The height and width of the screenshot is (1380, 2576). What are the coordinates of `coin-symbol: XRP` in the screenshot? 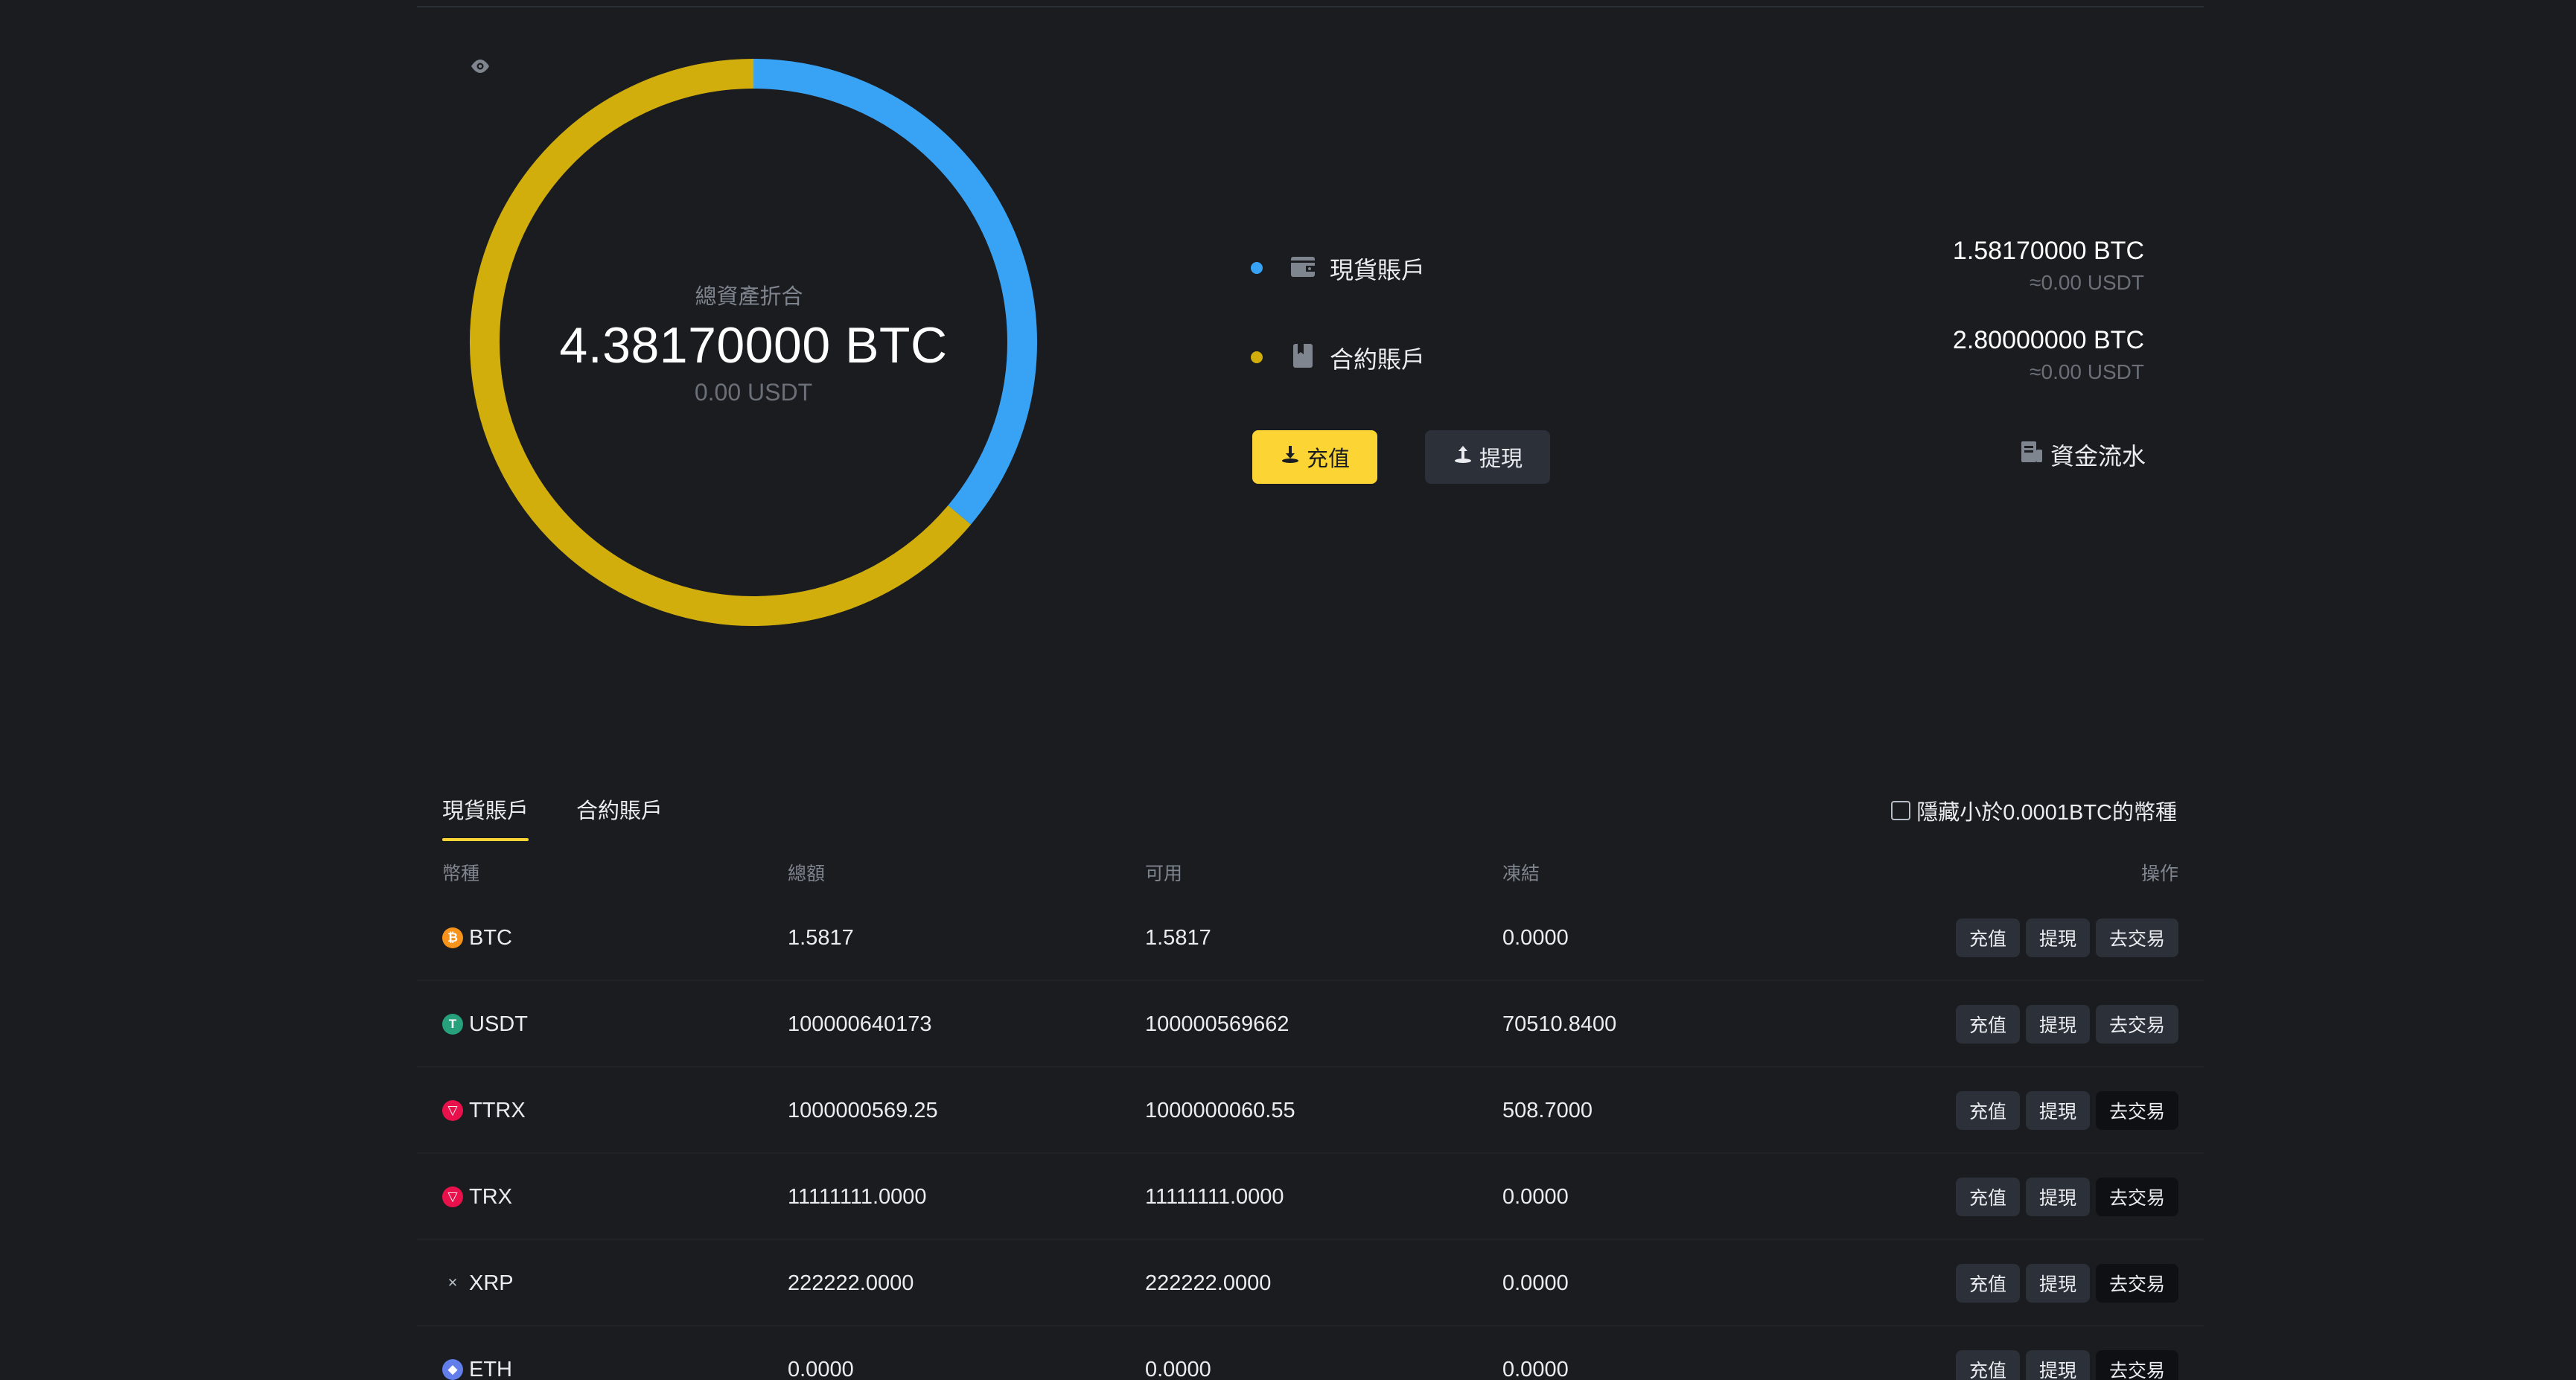 It's located at (491, 1283).